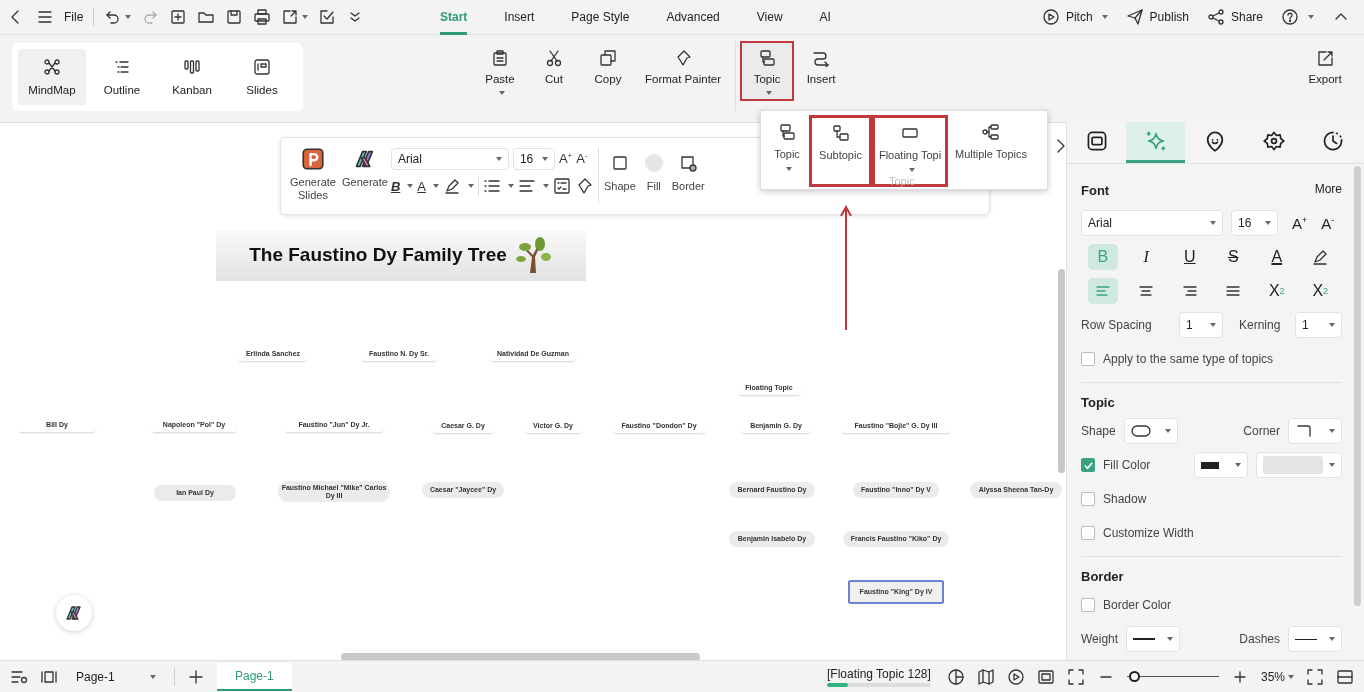 Image resolution: width=1364 pixels, height=692 pixels. Describe the element at coordinates (290, 17) in the screenshot. I see `export-icon` at that location.